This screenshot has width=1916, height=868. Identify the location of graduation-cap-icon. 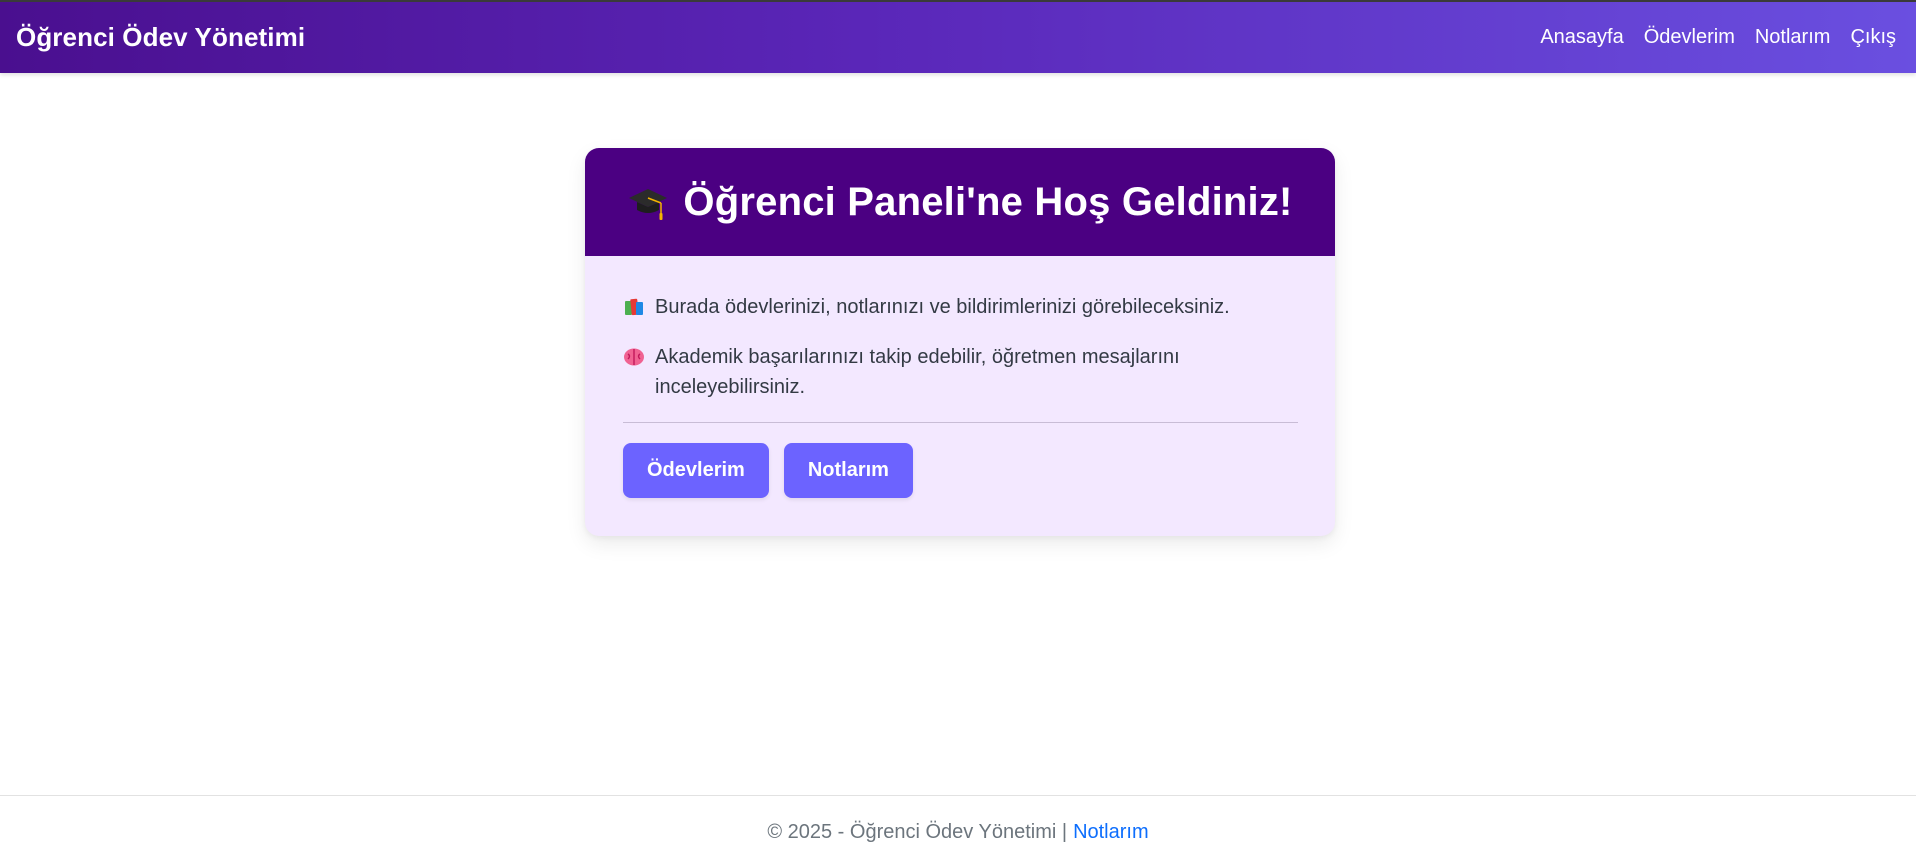
(648, 204).